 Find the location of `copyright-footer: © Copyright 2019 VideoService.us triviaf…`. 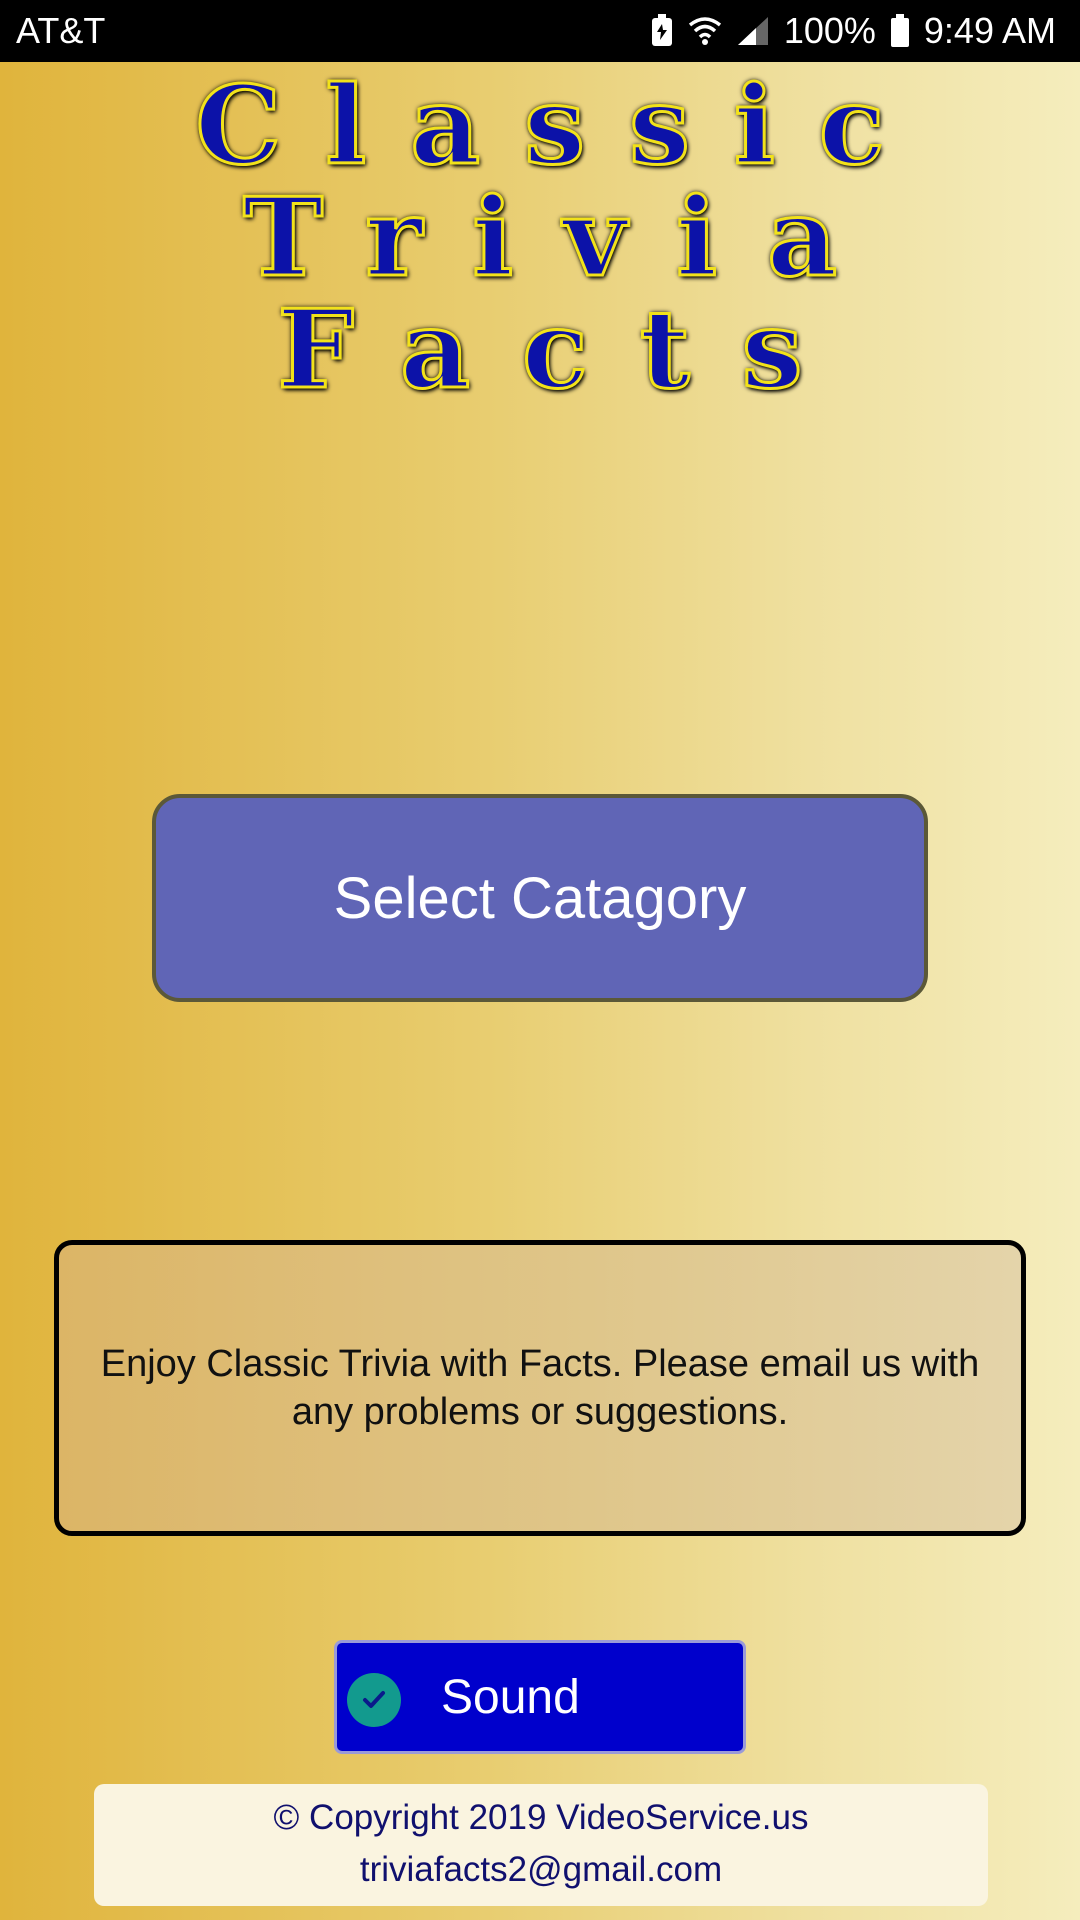

copyright-footer: © Copyright 2019 VideoService.us triviaf… is located at coordinates (541, 1845).